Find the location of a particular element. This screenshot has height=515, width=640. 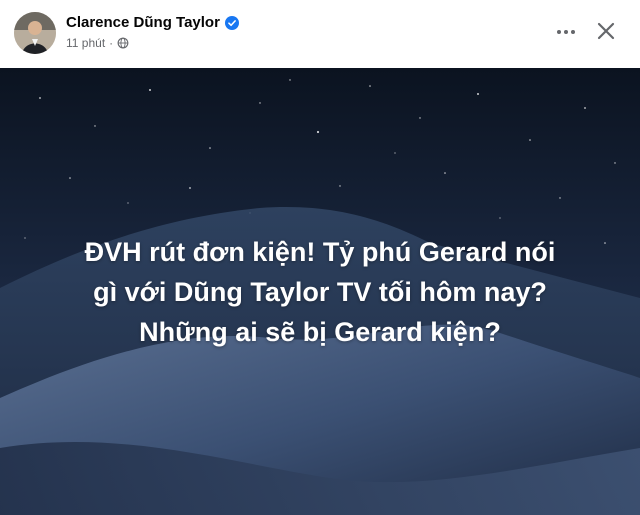

headline-line-3: Những ai sẽ bị Gerard kiện? is located at coordinates (320, 332).